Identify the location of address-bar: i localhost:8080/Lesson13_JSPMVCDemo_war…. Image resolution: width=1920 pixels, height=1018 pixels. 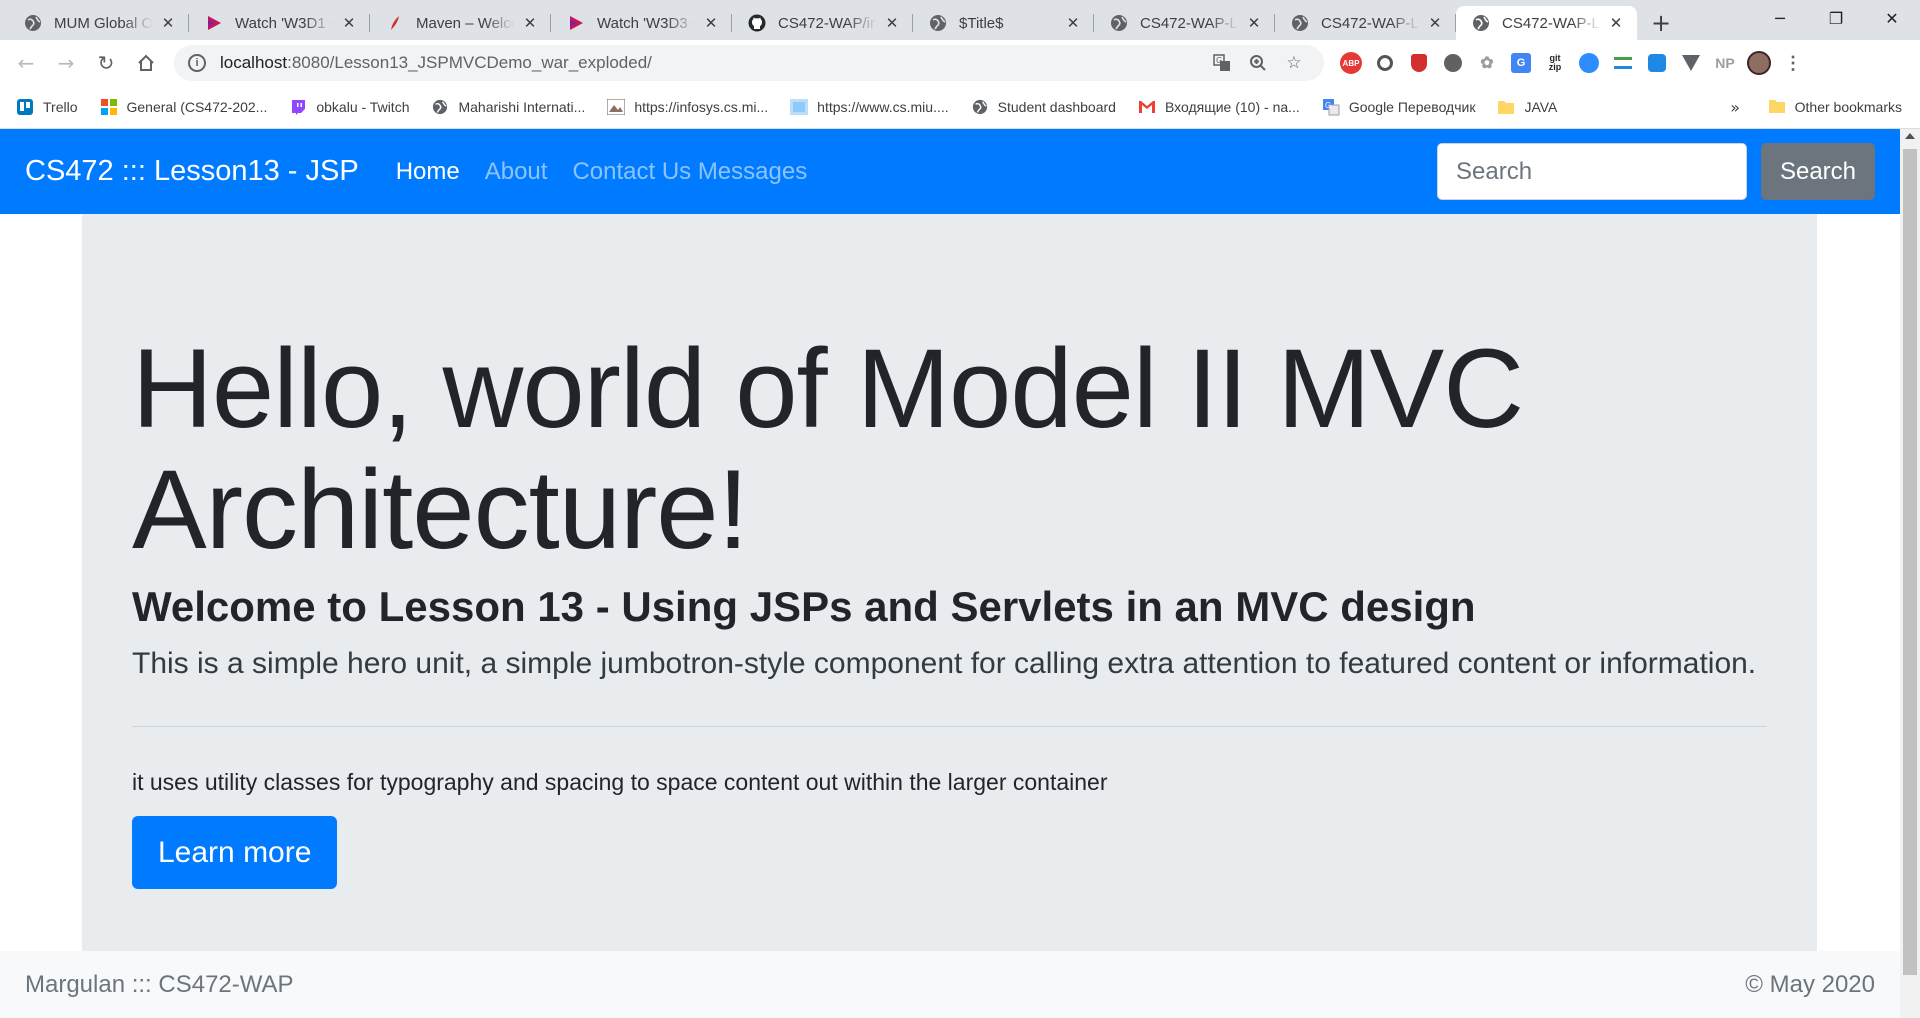
(749, 63).